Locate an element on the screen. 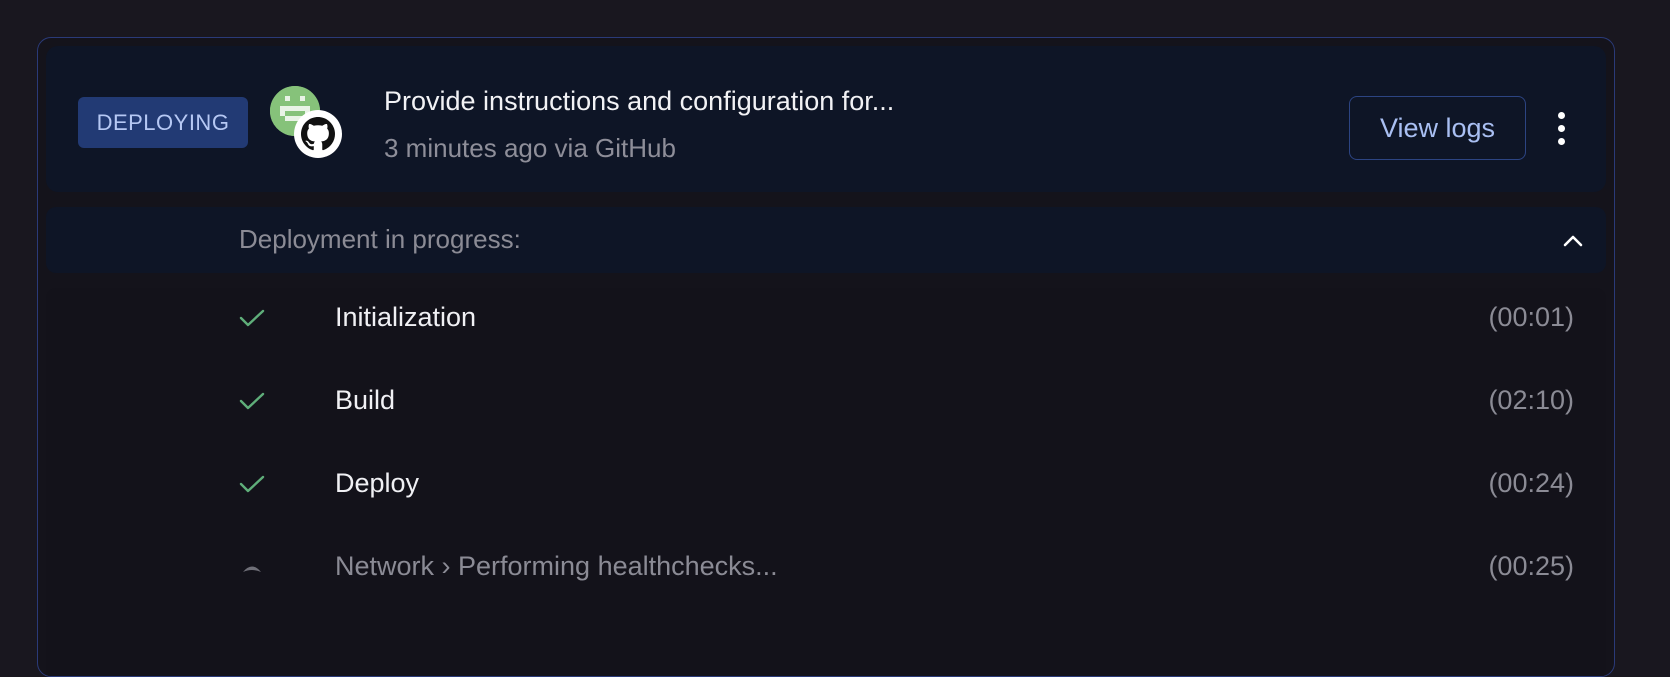 Image resolution: width=1670 pixels, height=677 pixels. github-icon is located at coordinates (318, 134).